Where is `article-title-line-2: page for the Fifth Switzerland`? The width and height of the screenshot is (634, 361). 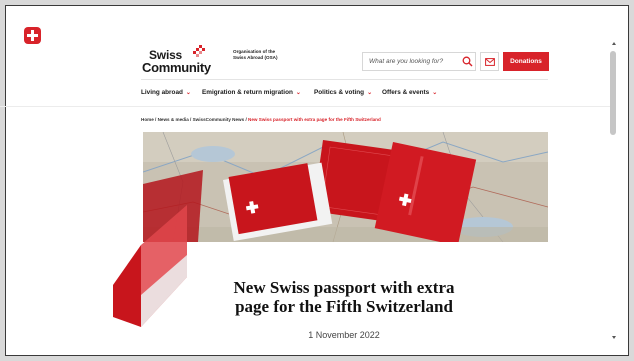 article-title-line-2: page for the Fifth Switzerland is located at coordinates (344, 306).